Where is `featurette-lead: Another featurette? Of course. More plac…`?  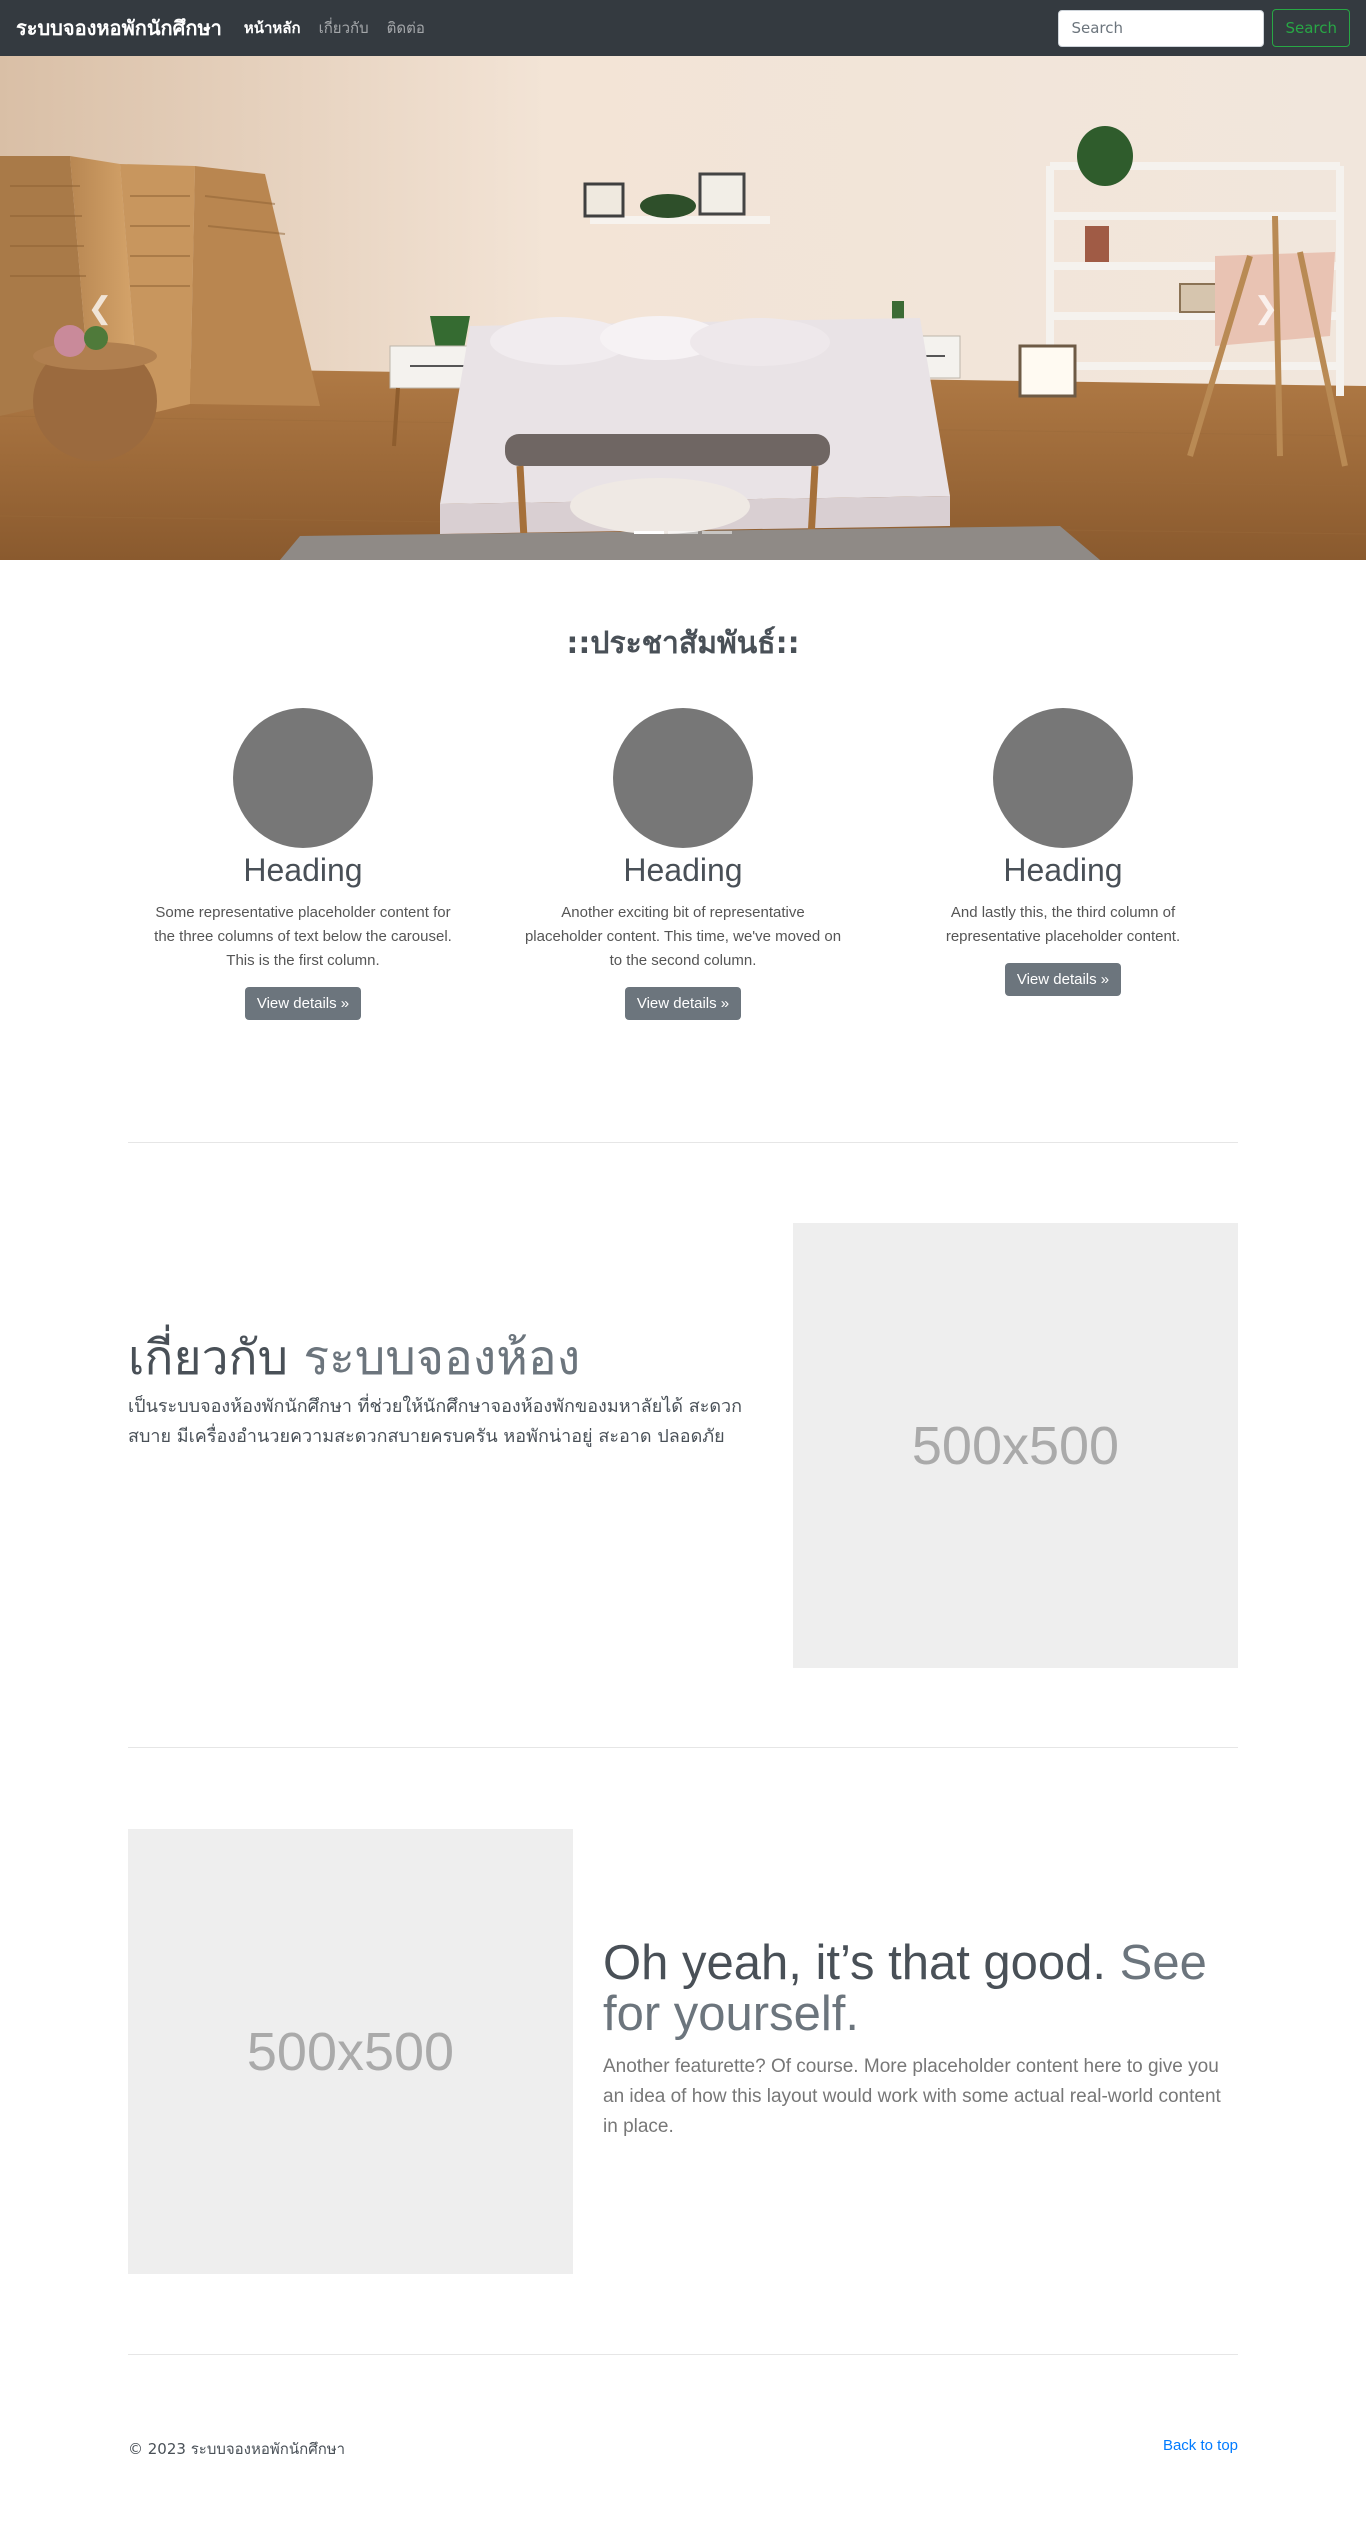
featurette-lead: Another featurette? Of course. More plac… is located at coordinates (912, 2096).